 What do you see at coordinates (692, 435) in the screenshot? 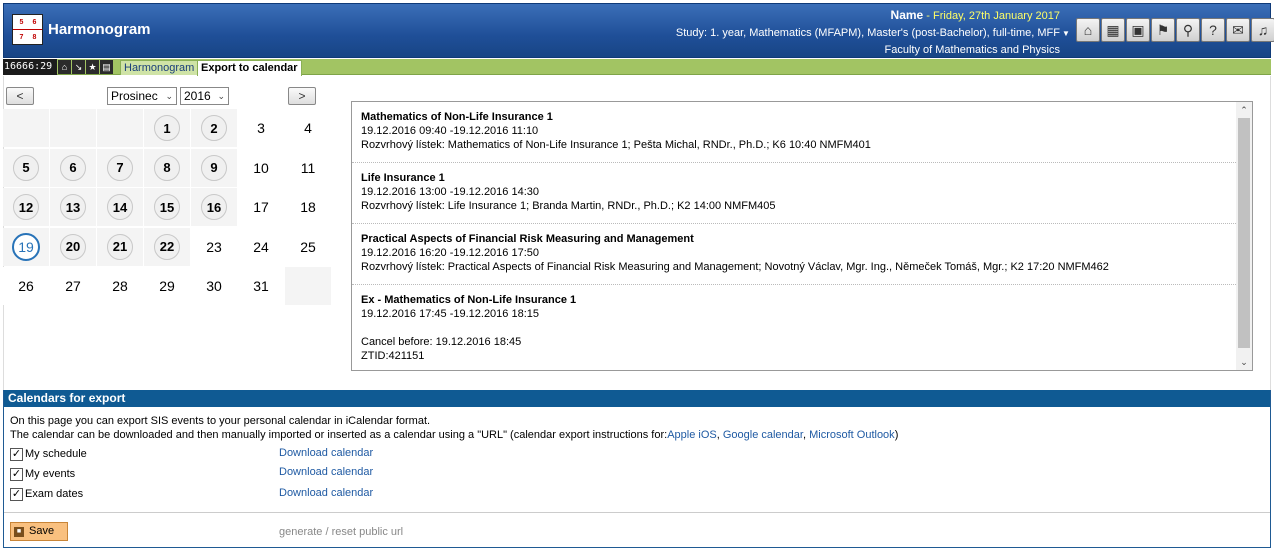
I see `apple-ios-link: Apple iOS` at bounding box center [692, 435].